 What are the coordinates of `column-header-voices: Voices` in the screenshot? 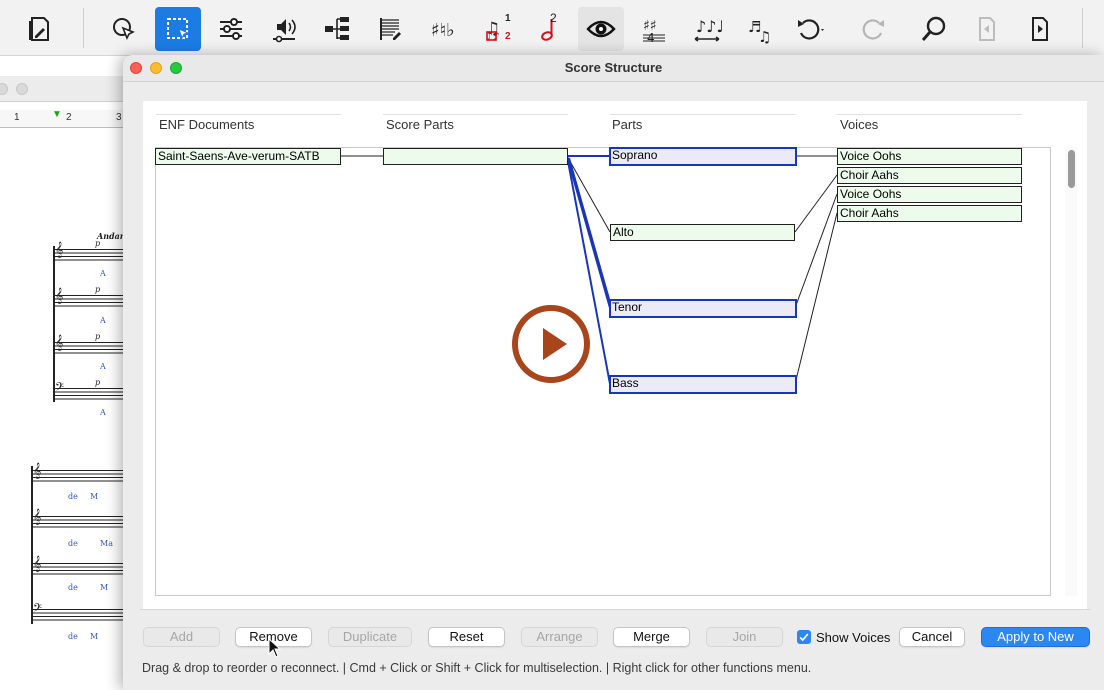 It's located at (859, 124).